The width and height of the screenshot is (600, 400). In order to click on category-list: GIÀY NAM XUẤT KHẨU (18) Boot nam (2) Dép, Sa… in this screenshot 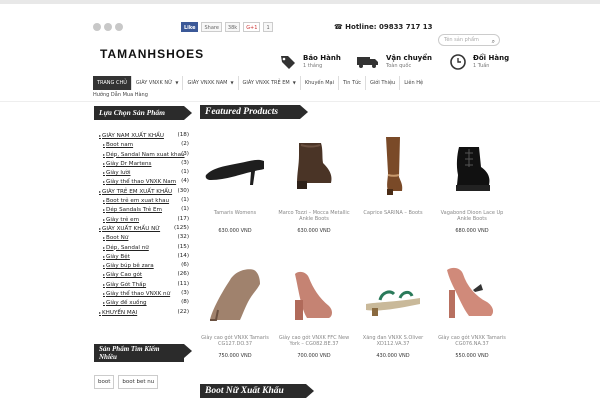, I will do `click(142, 224)`.